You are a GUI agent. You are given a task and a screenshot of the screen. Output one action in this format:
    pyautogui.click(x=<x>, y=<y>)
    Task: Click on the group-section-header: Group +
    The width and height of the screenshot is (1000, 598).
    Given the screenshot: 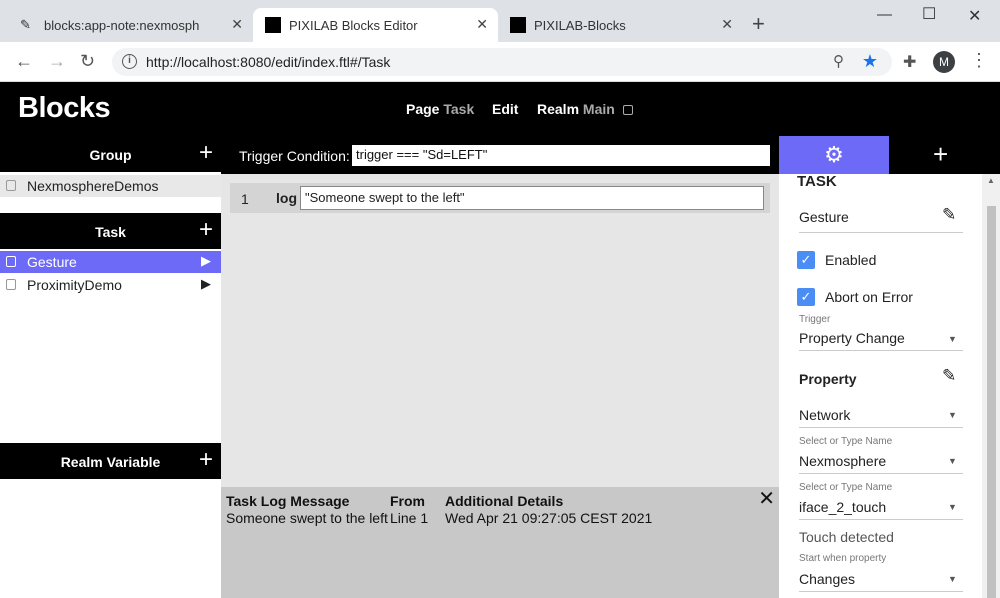 What is the action you would take?
    pyautogui.click(x=110, y=154)
    